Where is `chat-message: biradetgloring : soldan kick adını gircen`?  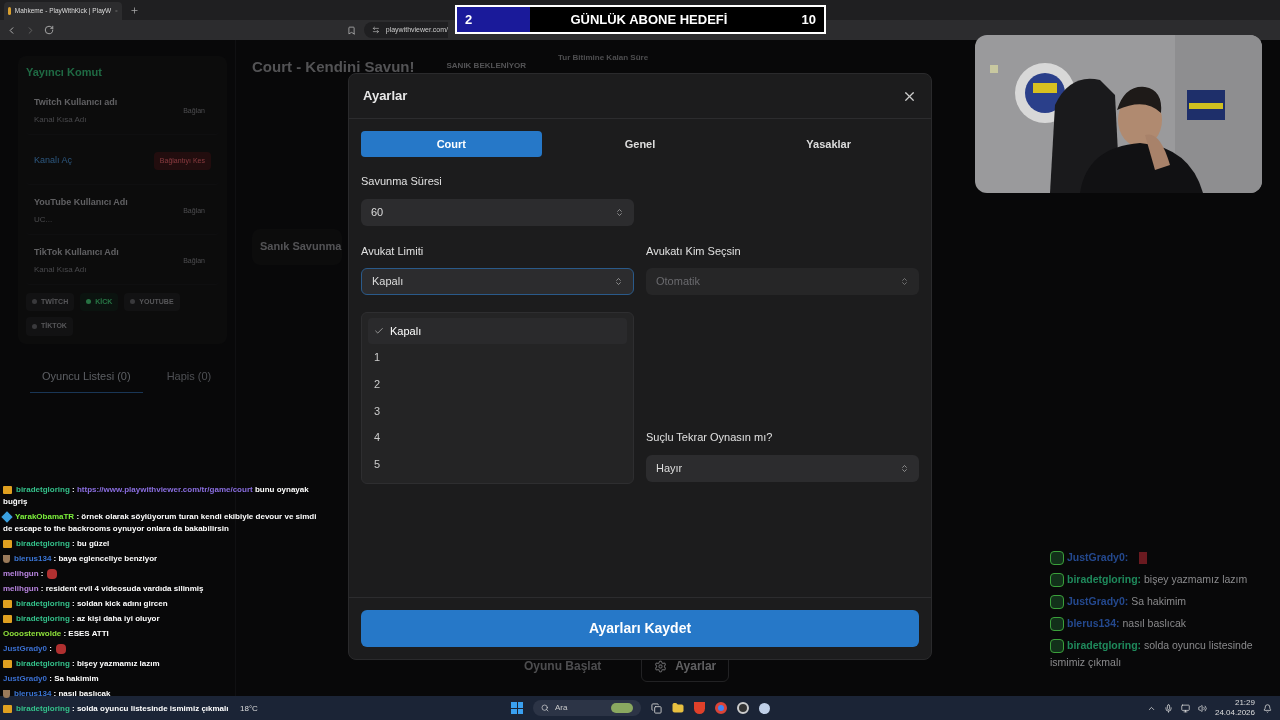
chat-message: biradetgloring : soldan kick adını gircen is located at coordinates (85, 604).